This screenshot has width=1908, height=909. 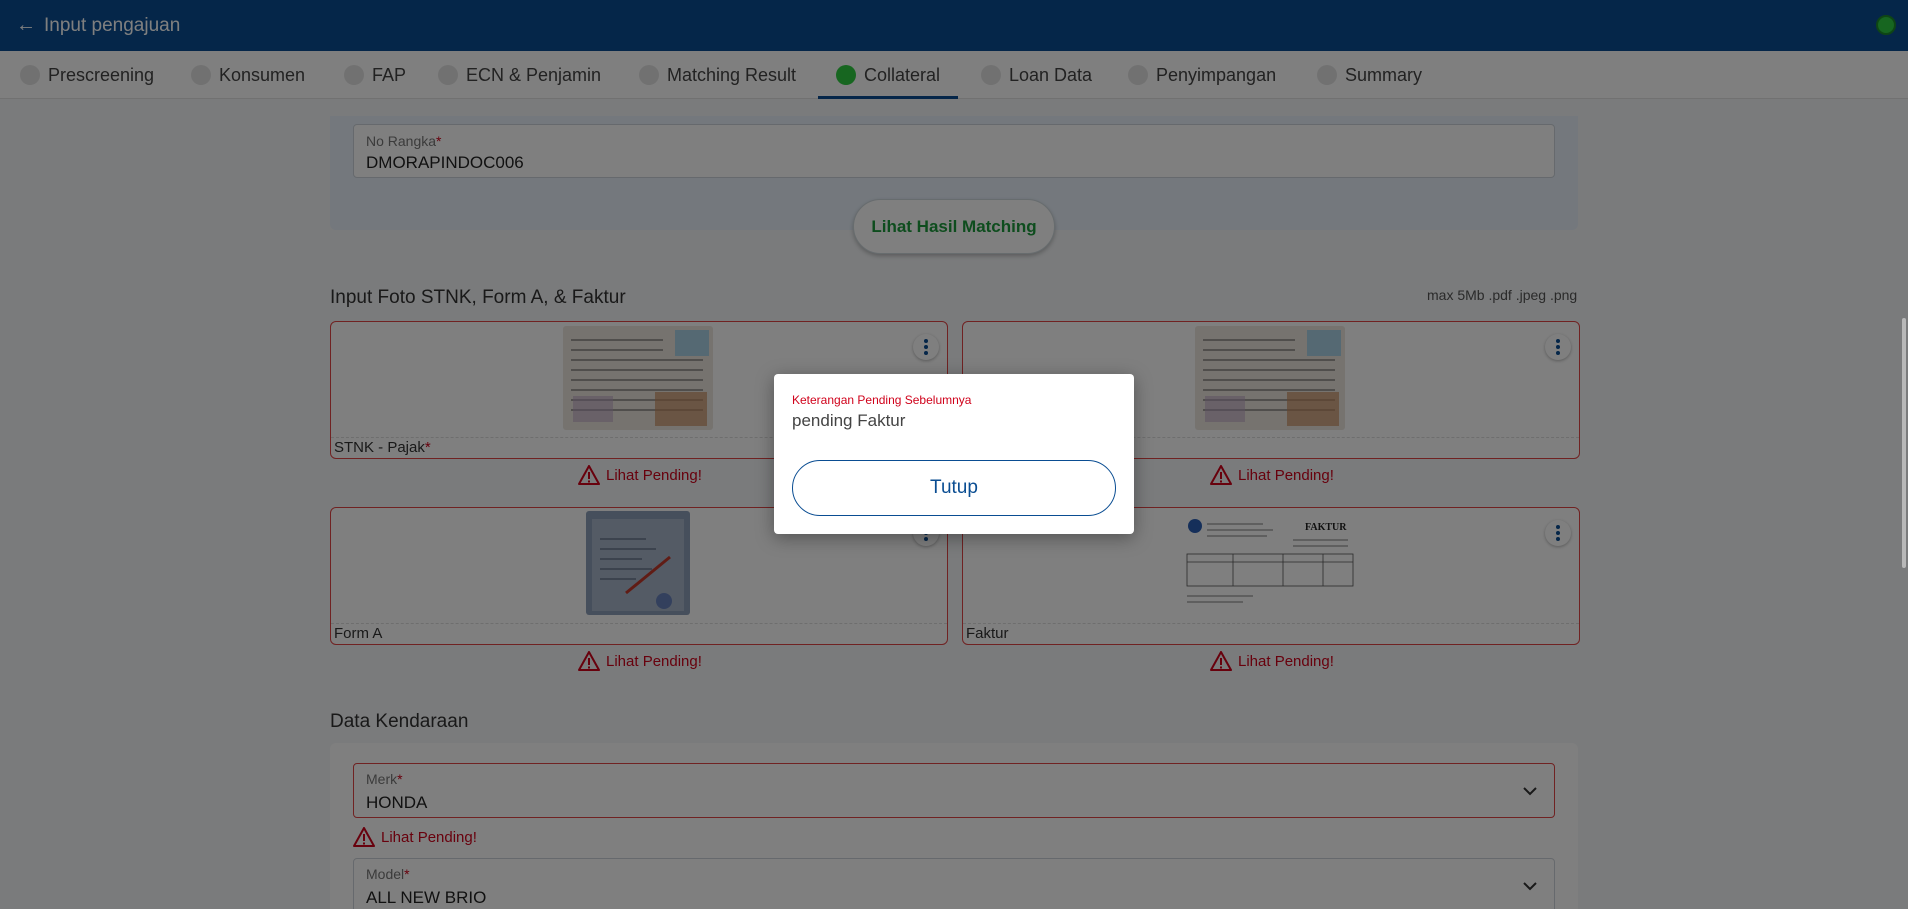 I want to click on dialog-label: Keterangan Pending Sebelumnya, so click(x=882, y=400).